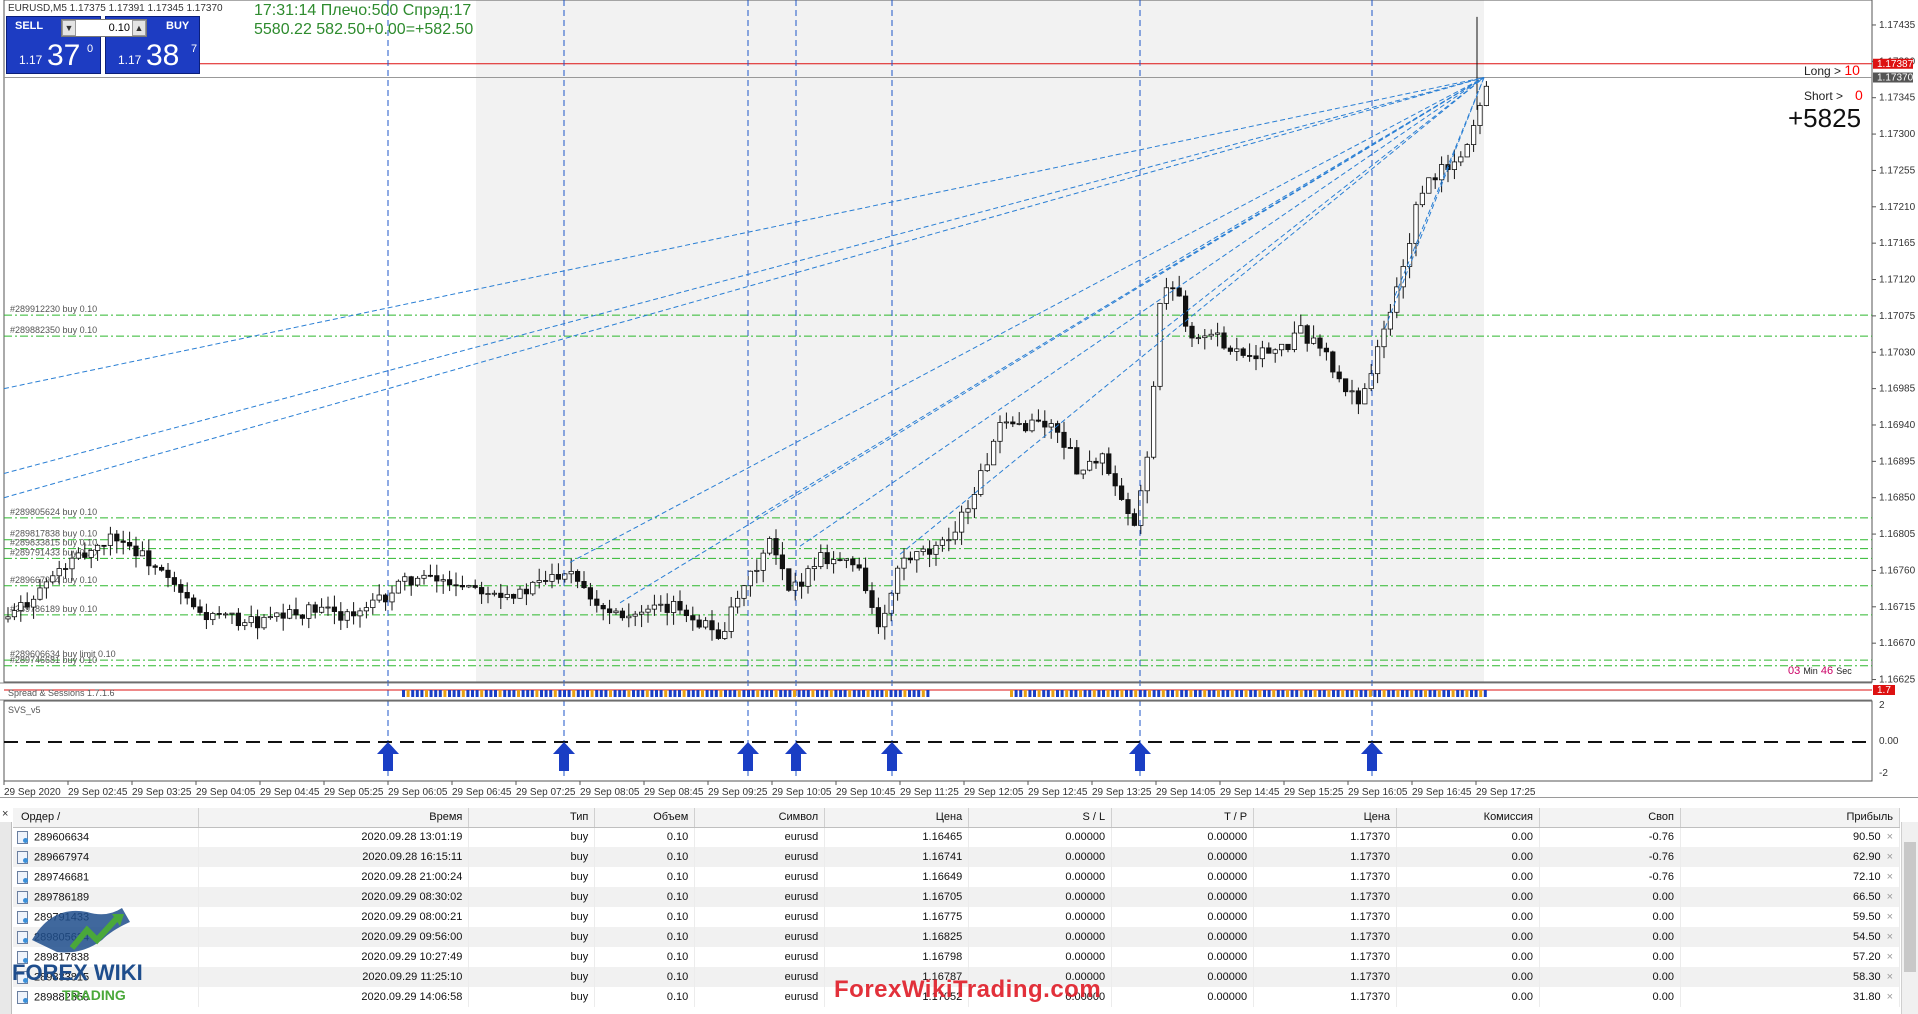 The image size is (1918, 1014). Describe the element at coordinates (645, 818) in the screenshot. I see `col-volume: Объем` at that location.